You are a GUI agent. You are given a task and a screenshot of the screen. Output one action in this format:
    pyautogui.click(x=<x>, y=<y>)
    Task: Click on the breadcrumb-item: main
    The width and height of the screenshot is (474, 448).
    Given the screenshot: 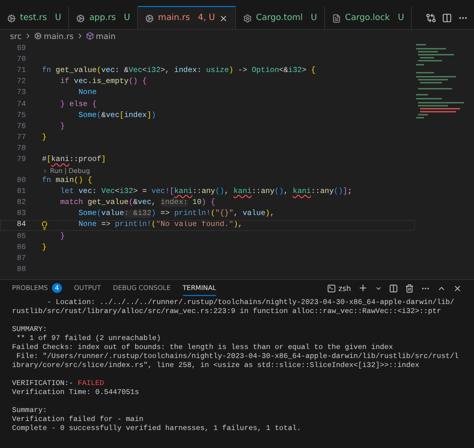 What is the action you would take?
    pyautogui.click(x=106, y=36)
    